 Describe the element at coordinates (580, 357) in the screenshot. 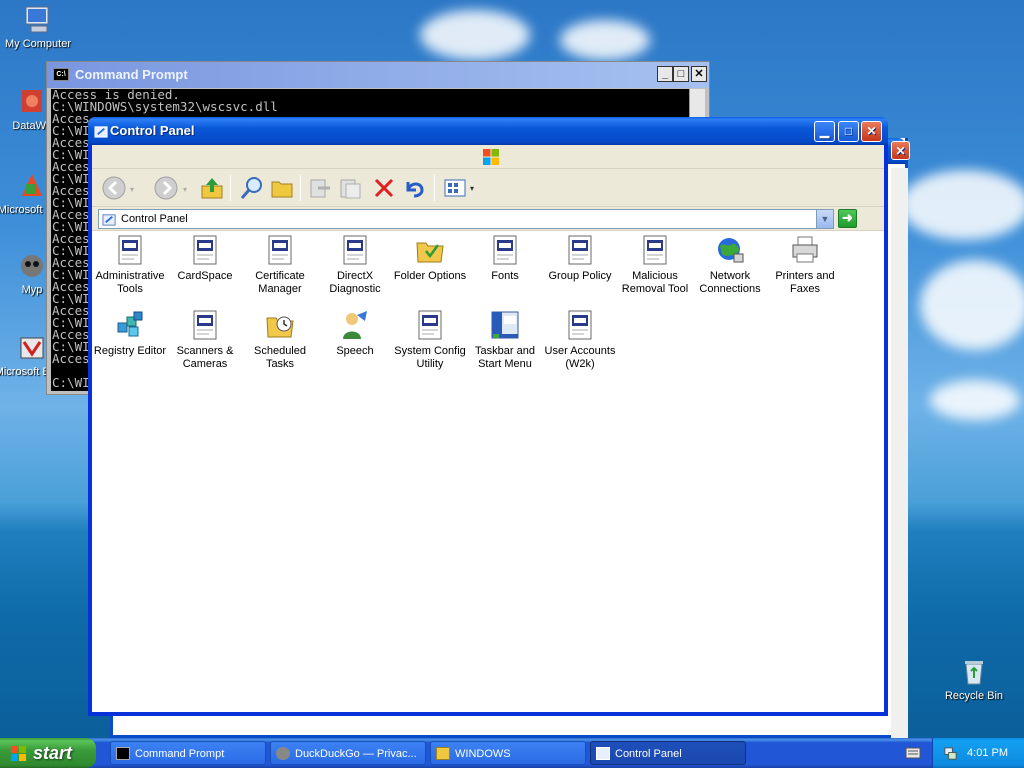

I see `control-panel-item-label: User Accounts (W2k)` at that location.